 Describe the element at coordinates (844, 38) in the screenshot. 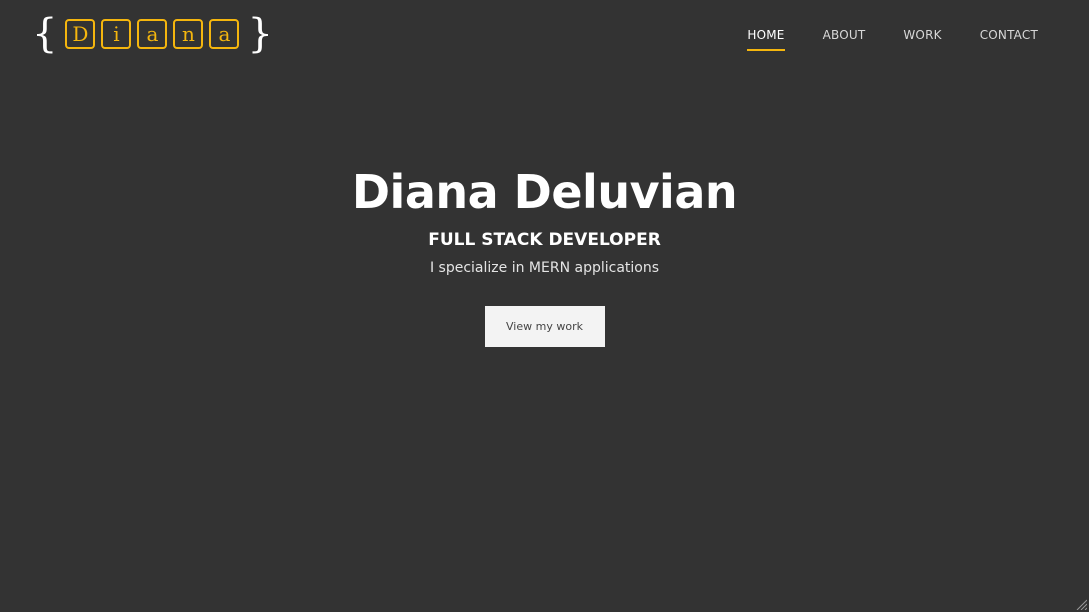

I see `nav-item-about: ABOUT` at that location.